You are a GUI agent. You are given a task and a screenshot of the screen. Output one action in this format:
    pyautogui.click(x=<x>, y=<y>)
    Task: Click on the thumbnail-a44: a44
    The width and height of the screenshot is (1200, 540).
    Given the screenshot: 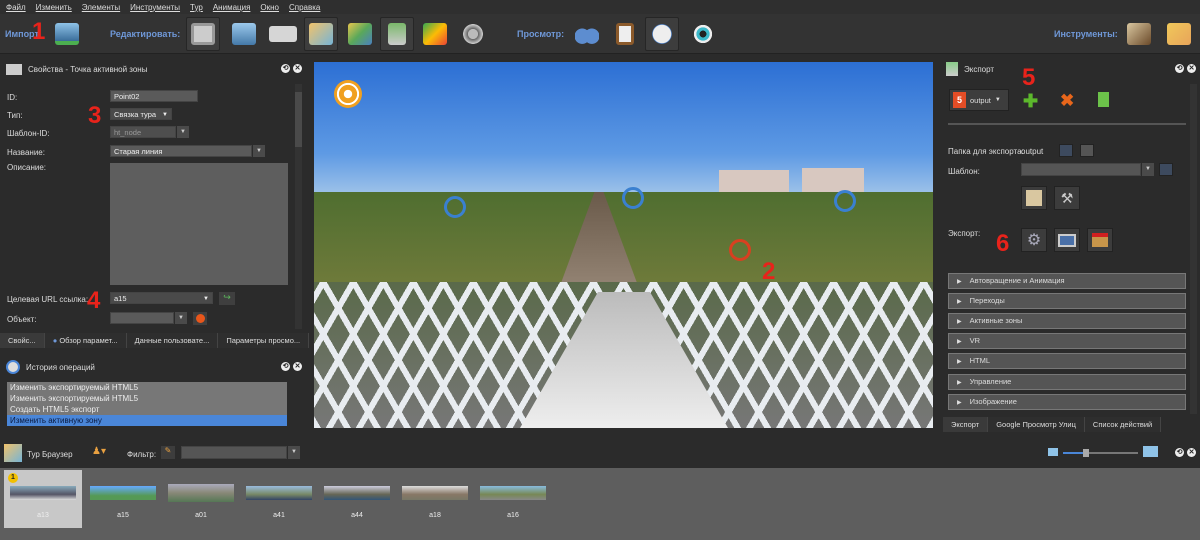 What is the action you would take?
    pyautogui.click(x=357, y=499)
    